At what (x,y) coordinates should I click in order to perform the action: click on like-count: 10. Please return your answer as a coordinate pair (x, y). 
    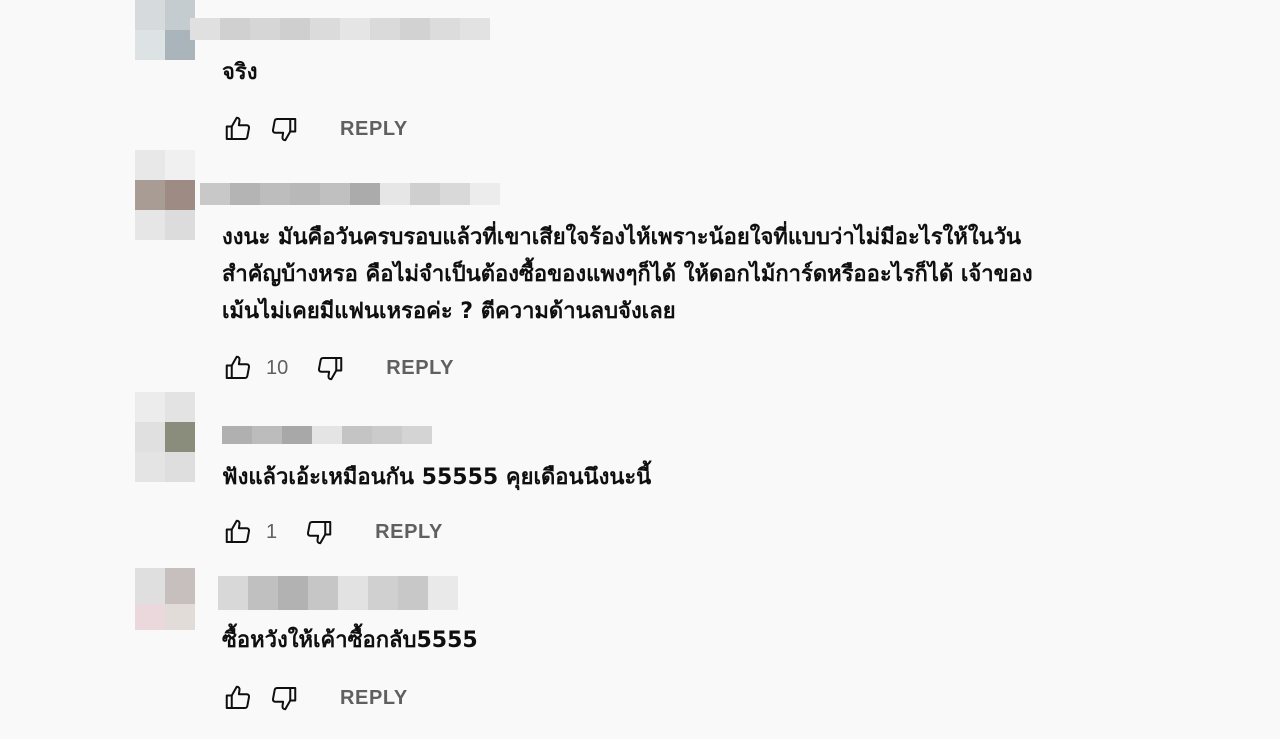
    Looking at the image, I should click on (277, 367).